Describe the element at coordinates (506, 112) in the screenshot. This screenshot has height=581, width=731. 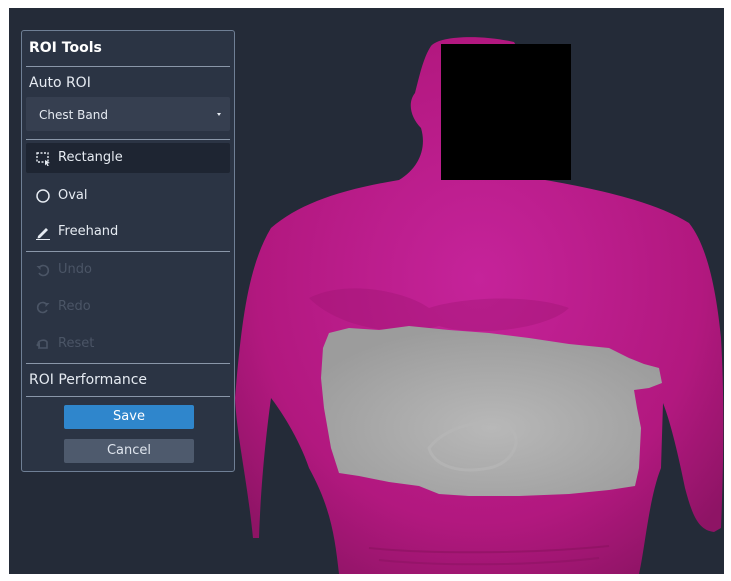
I see `face-redaction-box` at that location.